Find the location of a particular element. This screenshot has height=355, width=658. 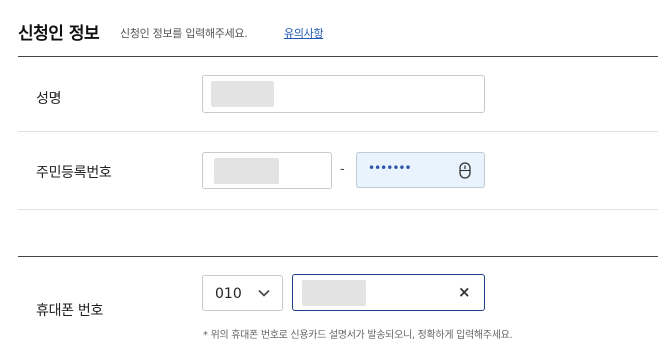

phone-masked-value is located at coordinates (334, 293).